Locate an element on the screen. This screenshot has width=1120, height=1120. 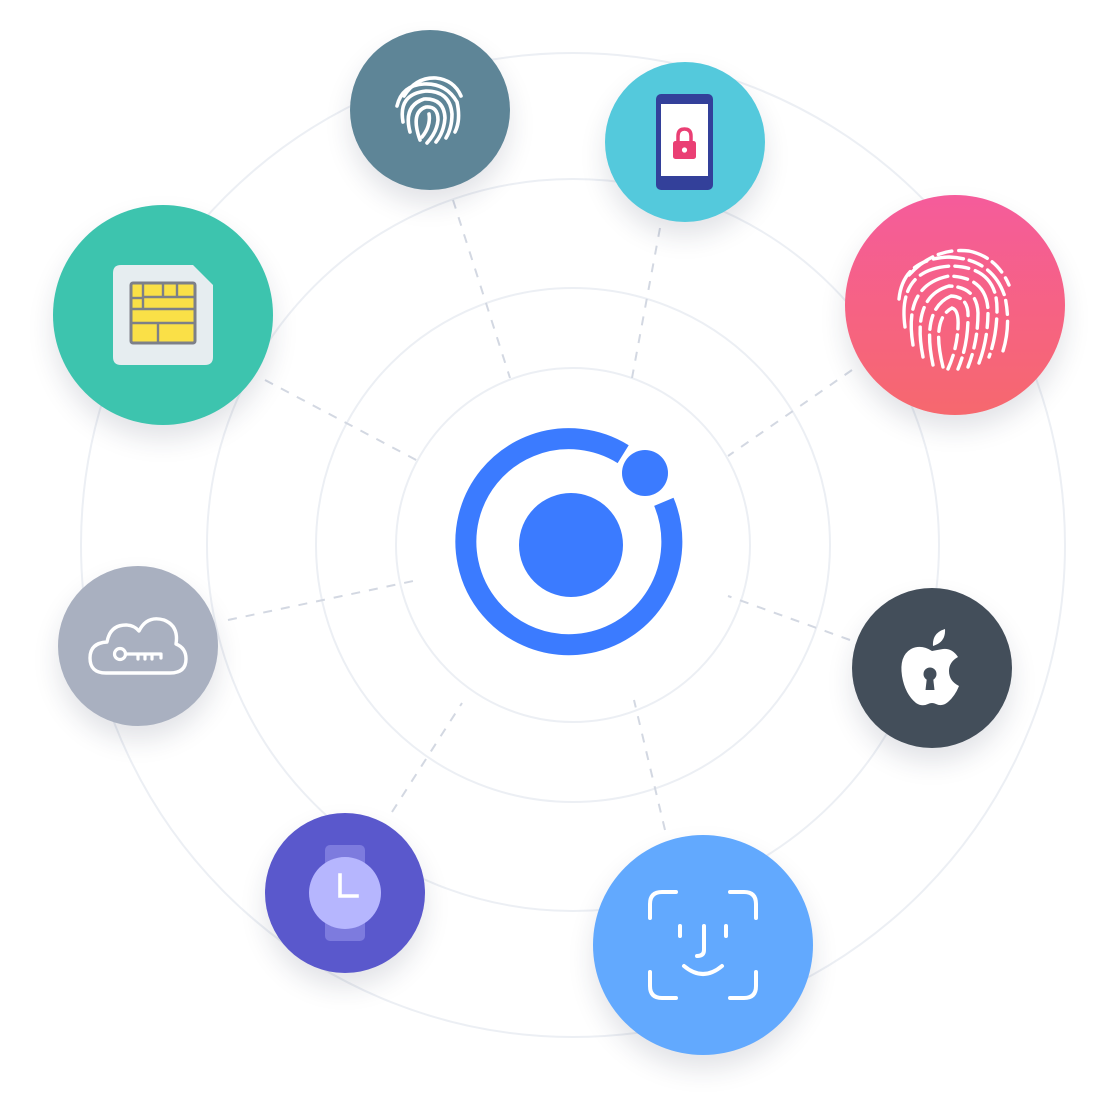
fingerprint-auth-node is located at coordinates (430, 110).